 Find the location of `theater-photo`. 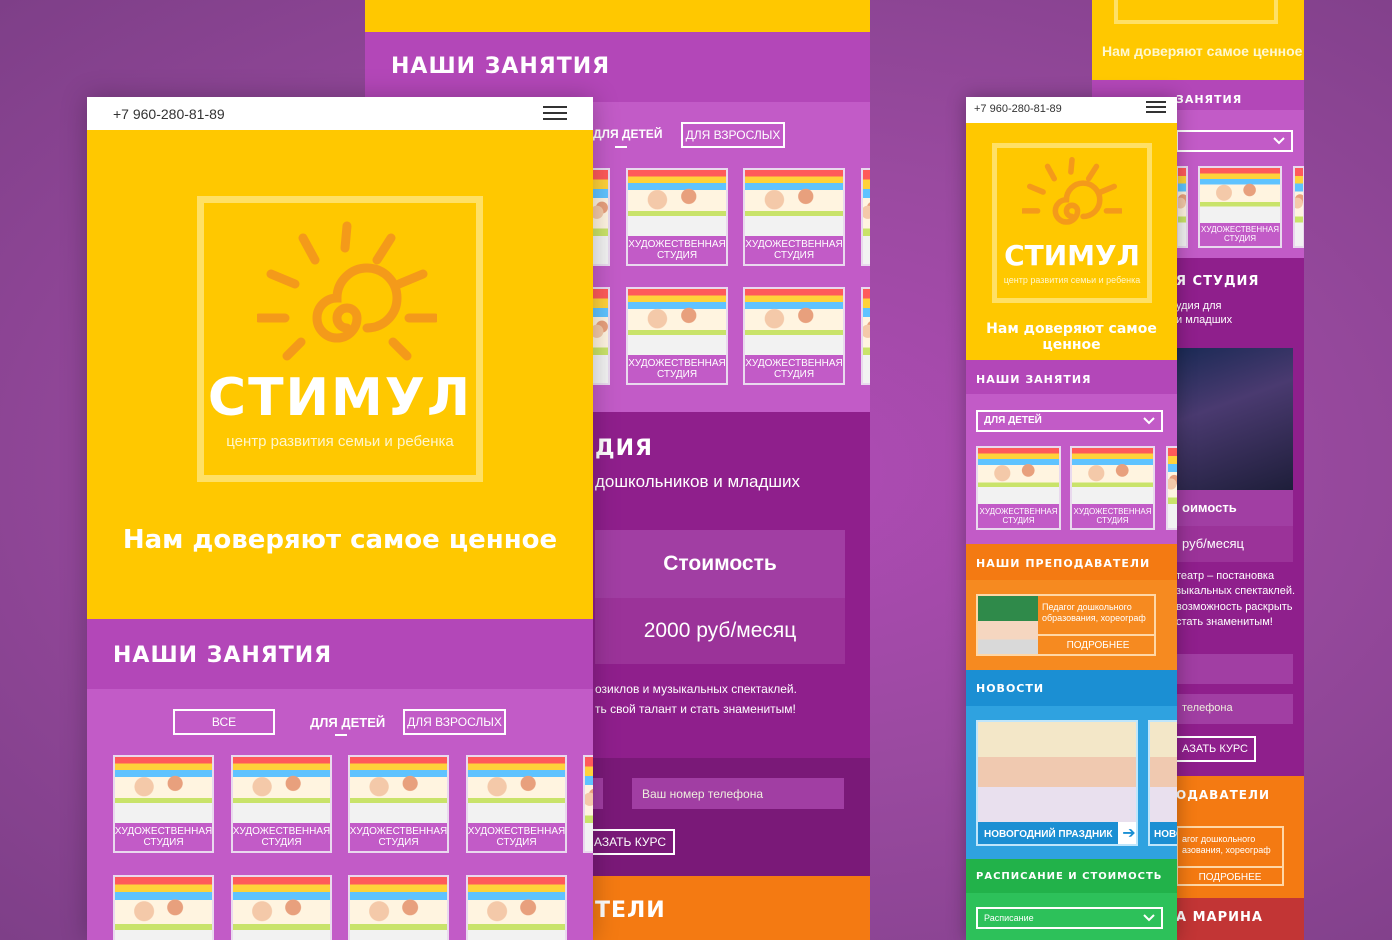

theater-photo is located at coordinates (1234, 419).